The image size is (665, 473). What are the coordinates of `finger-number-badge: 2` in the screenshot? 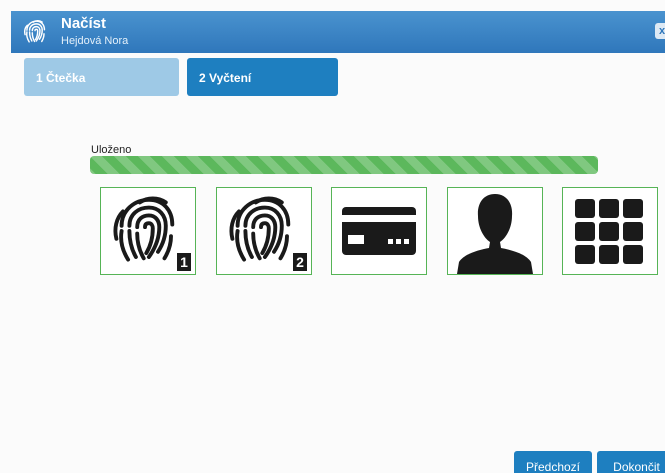 It's located at (300, 262).